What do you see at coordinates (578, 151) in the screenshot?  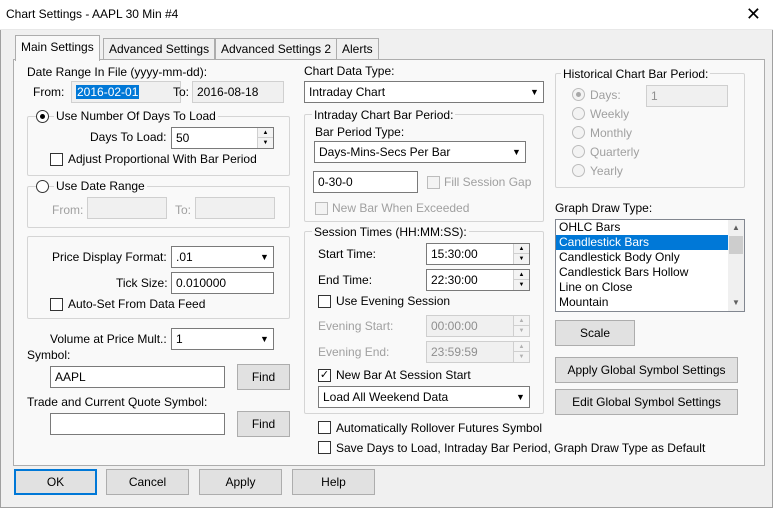 I see `quarterly-radio` at bounding box center [578, 151].